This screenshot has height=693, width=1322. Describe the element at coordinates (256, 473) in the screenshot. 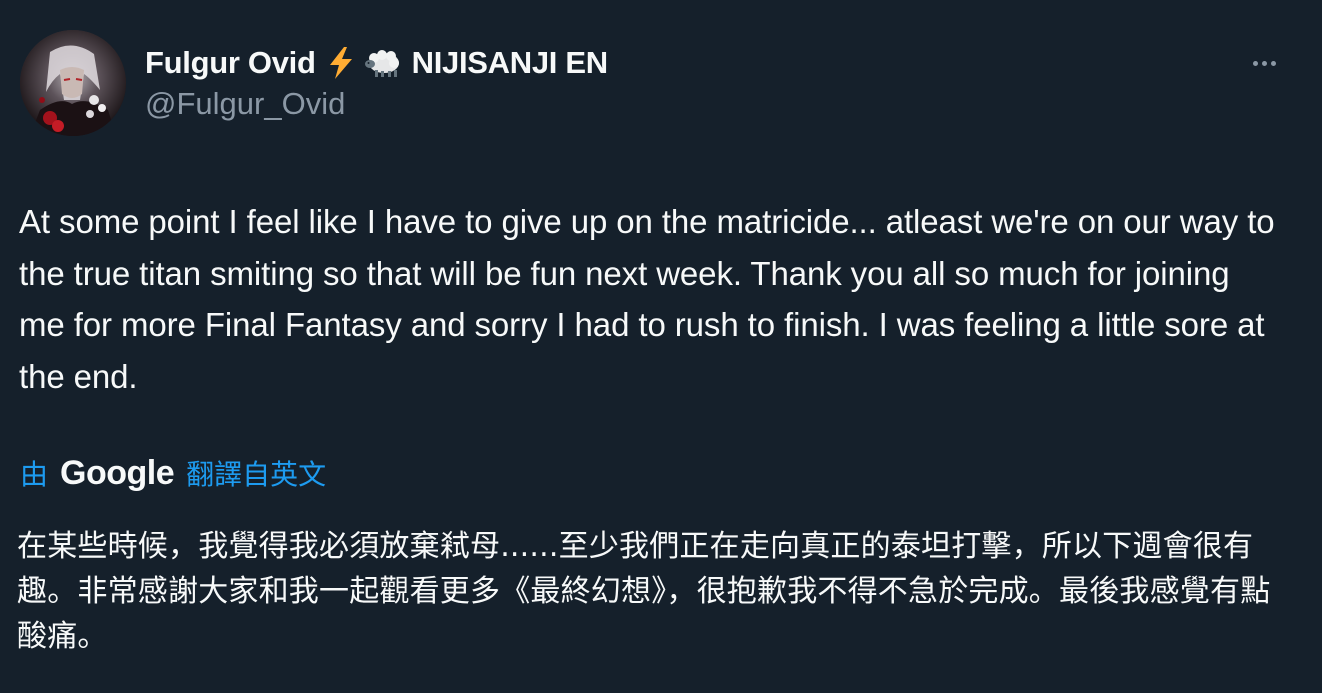

I see `translated-from-link: 翻譯自英文` at that location.